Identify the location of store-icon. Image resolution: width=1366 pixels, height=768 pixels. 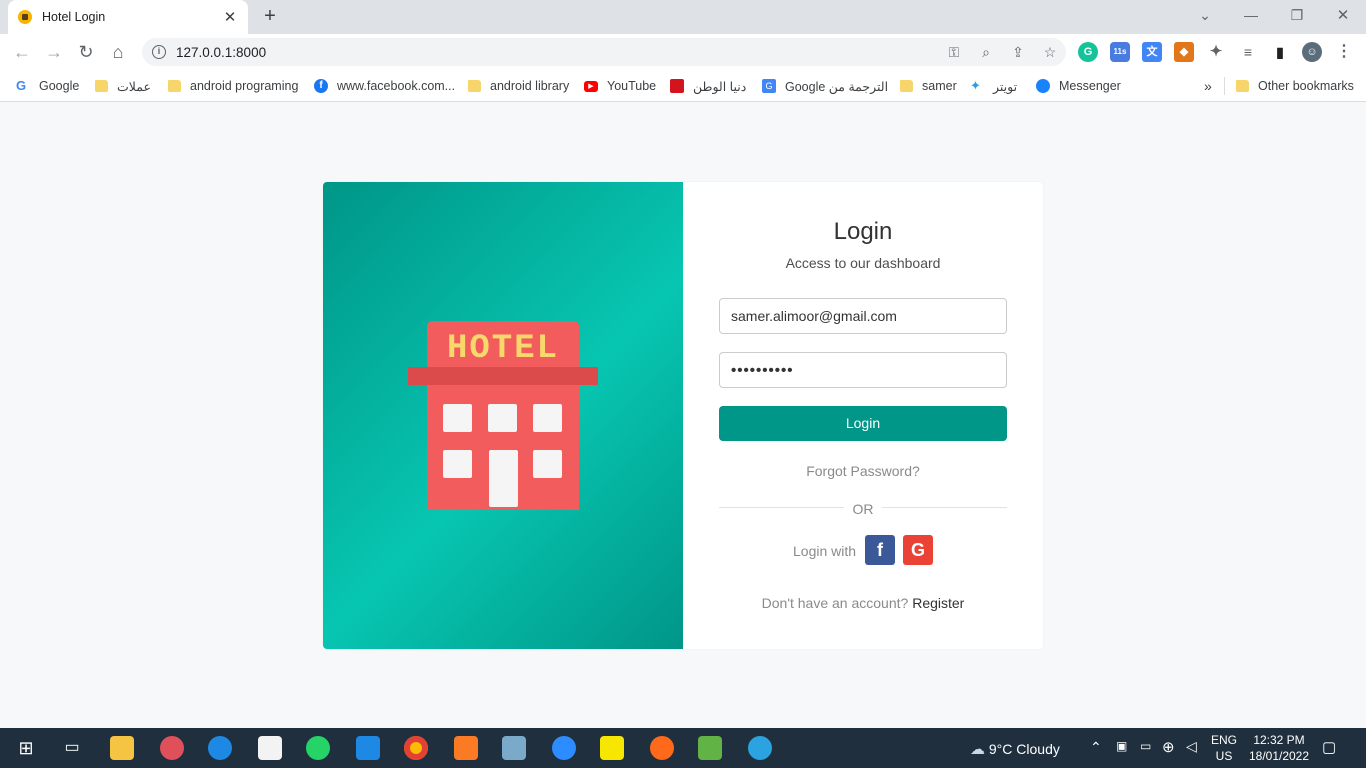
(270, 748).